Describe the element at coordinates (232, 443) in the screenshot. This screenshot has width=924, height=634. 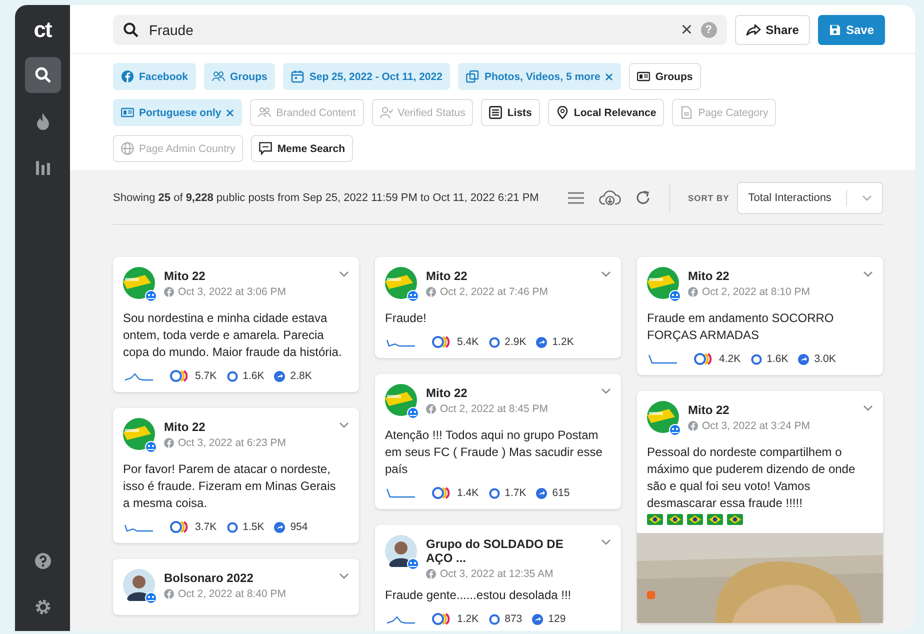
I see `post-date: Oct 3, 2022 at 6:23 PM` at that location.